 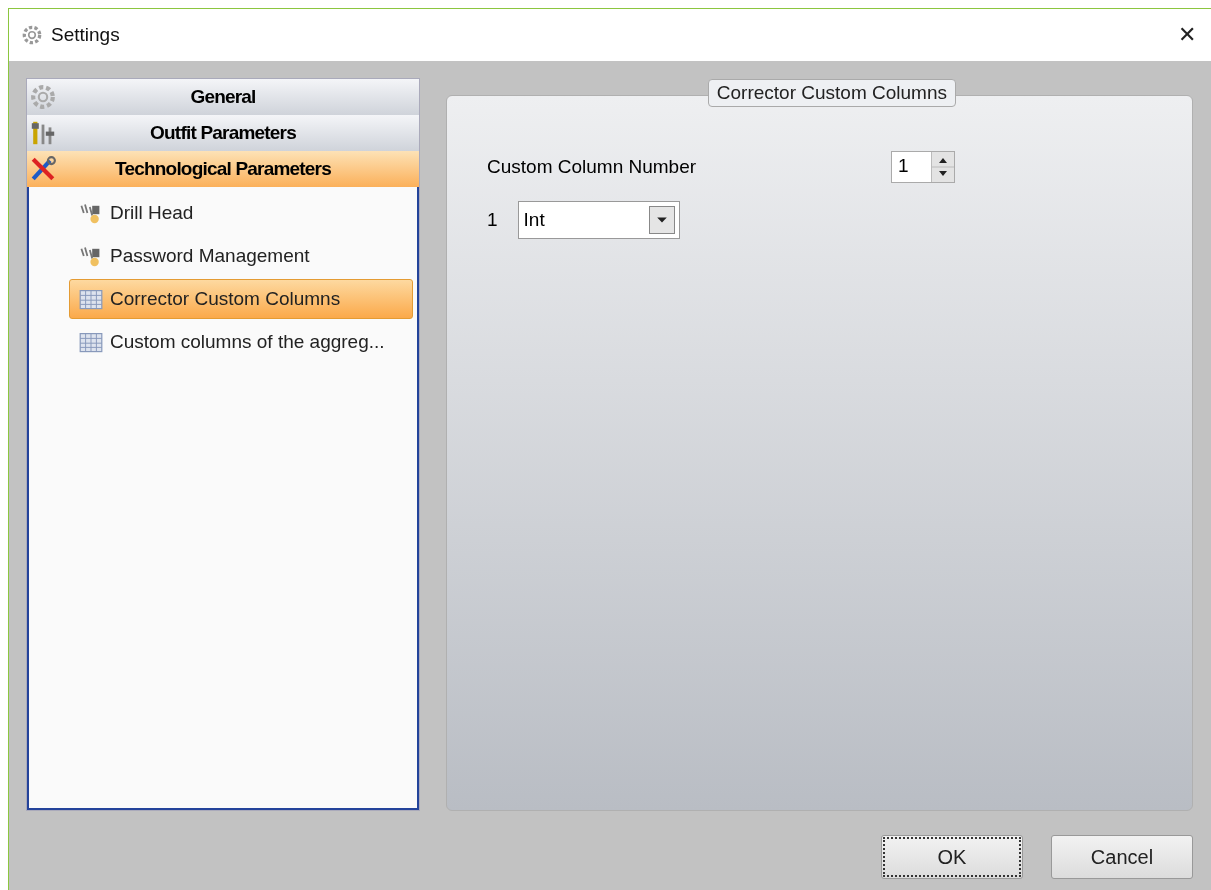 I want to click on section-header: Outfit Parameters, so click(x=223, y=133).